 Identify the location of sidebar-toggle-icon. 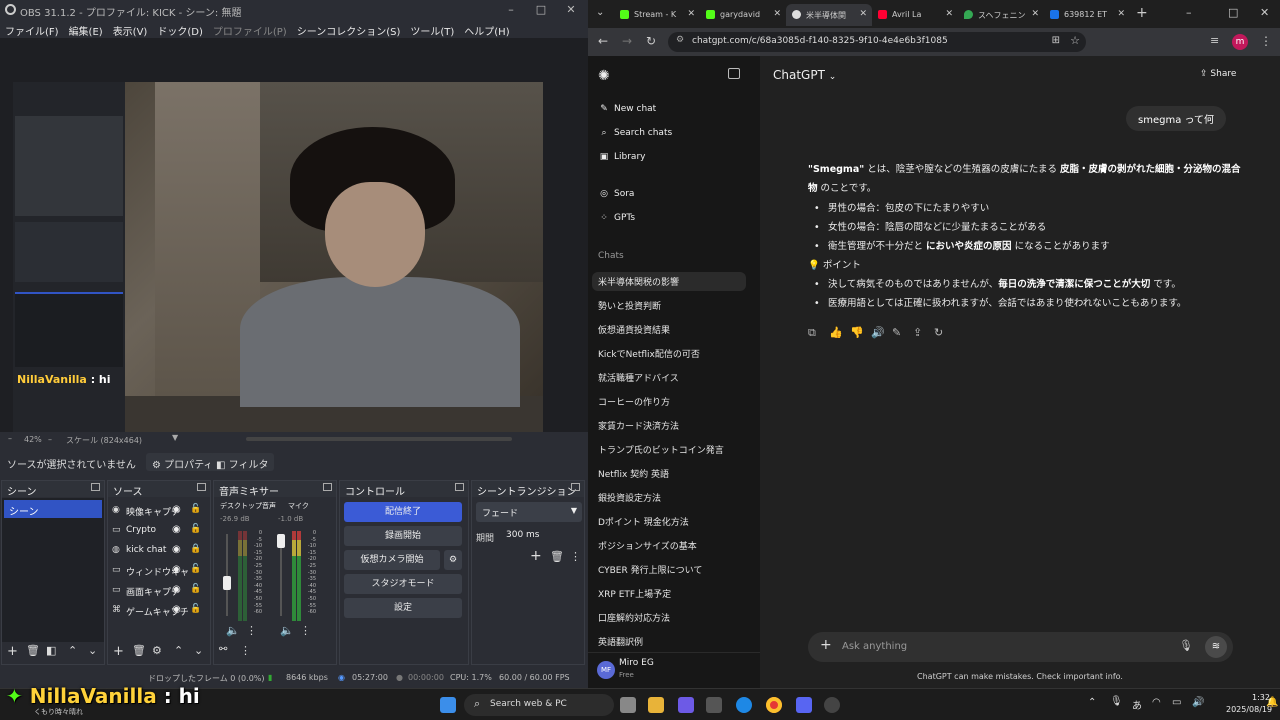
(734, 73).